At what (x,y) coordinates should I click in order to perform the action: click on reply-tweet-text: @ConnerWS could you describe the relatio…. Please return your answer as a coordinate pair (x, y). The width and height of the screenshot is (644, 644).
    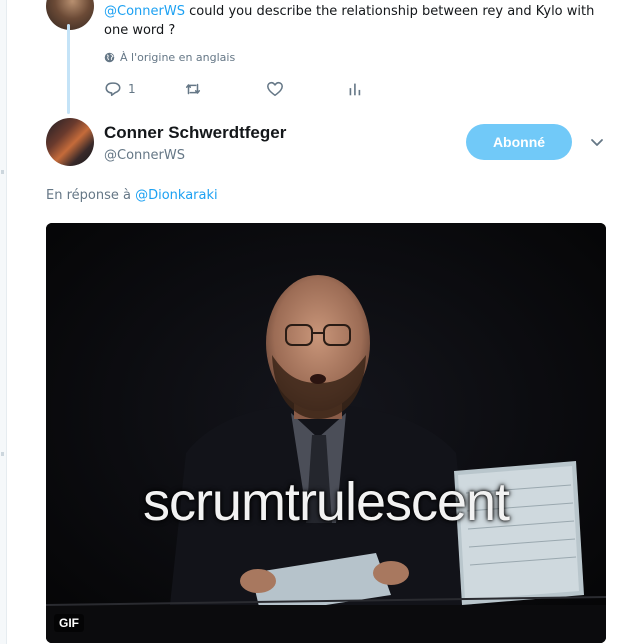
    Looking at the image, I should click on (359, 21).